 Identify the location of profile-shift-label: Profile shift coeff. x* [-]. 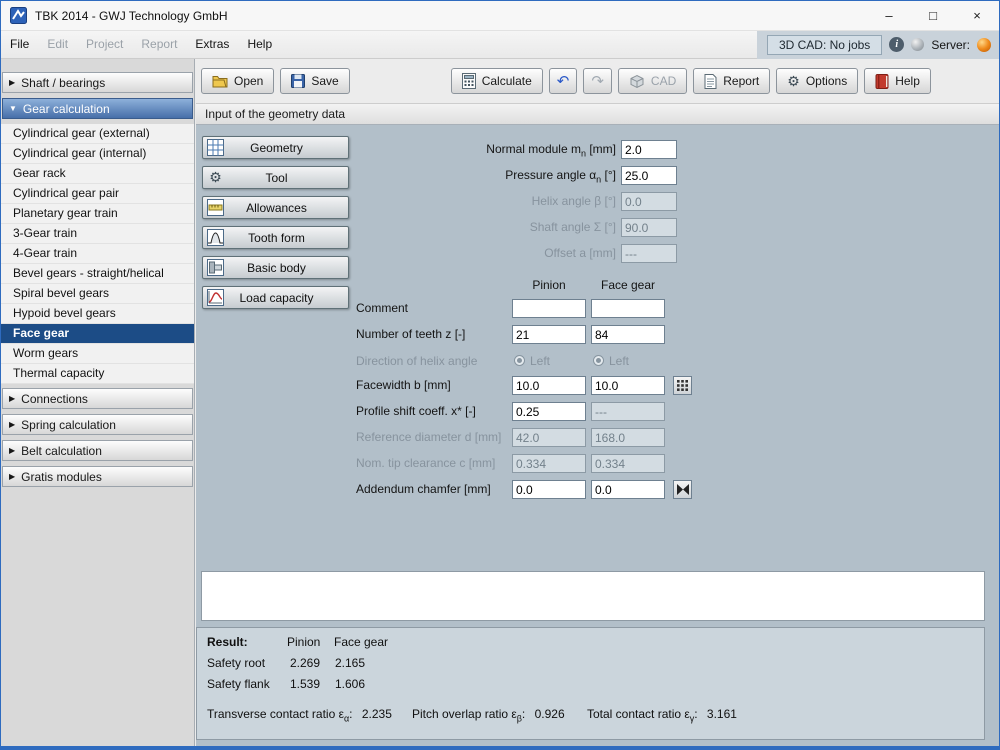
(416, 411).